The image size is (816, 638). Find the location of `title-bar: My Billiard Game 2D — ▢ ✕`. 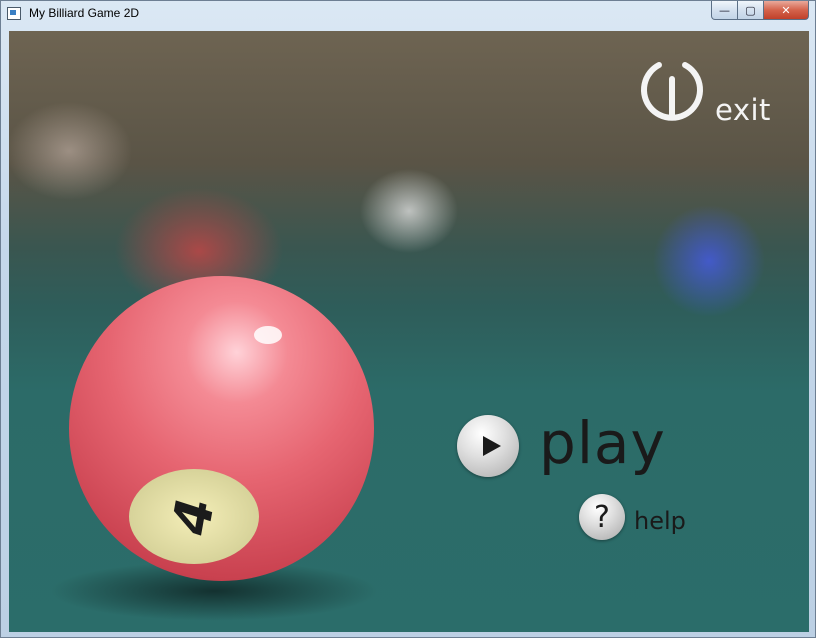

title-bar: My Billiard Game 2D — ▢ ✕ is located at coordinates (408, 15).